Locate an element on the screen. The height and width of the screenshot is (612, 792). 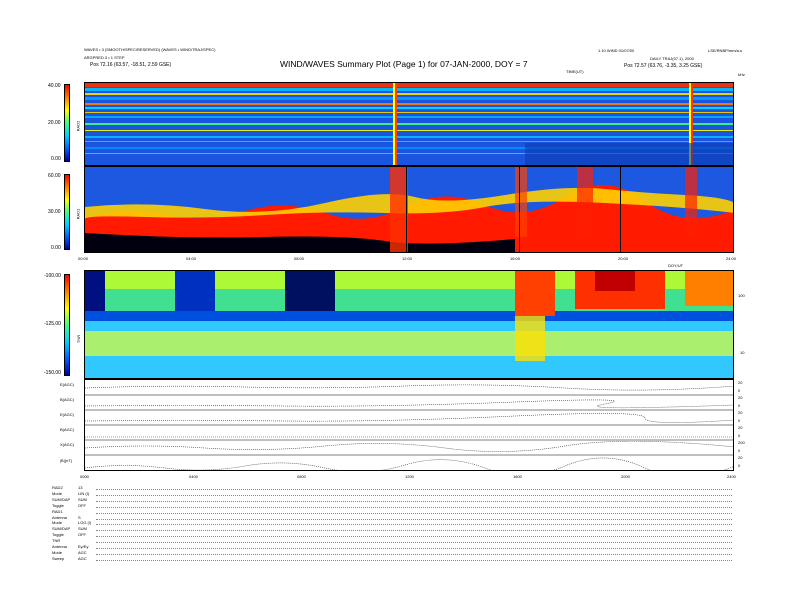
info-row-label: Sweep is located at coordinates (58, 558).